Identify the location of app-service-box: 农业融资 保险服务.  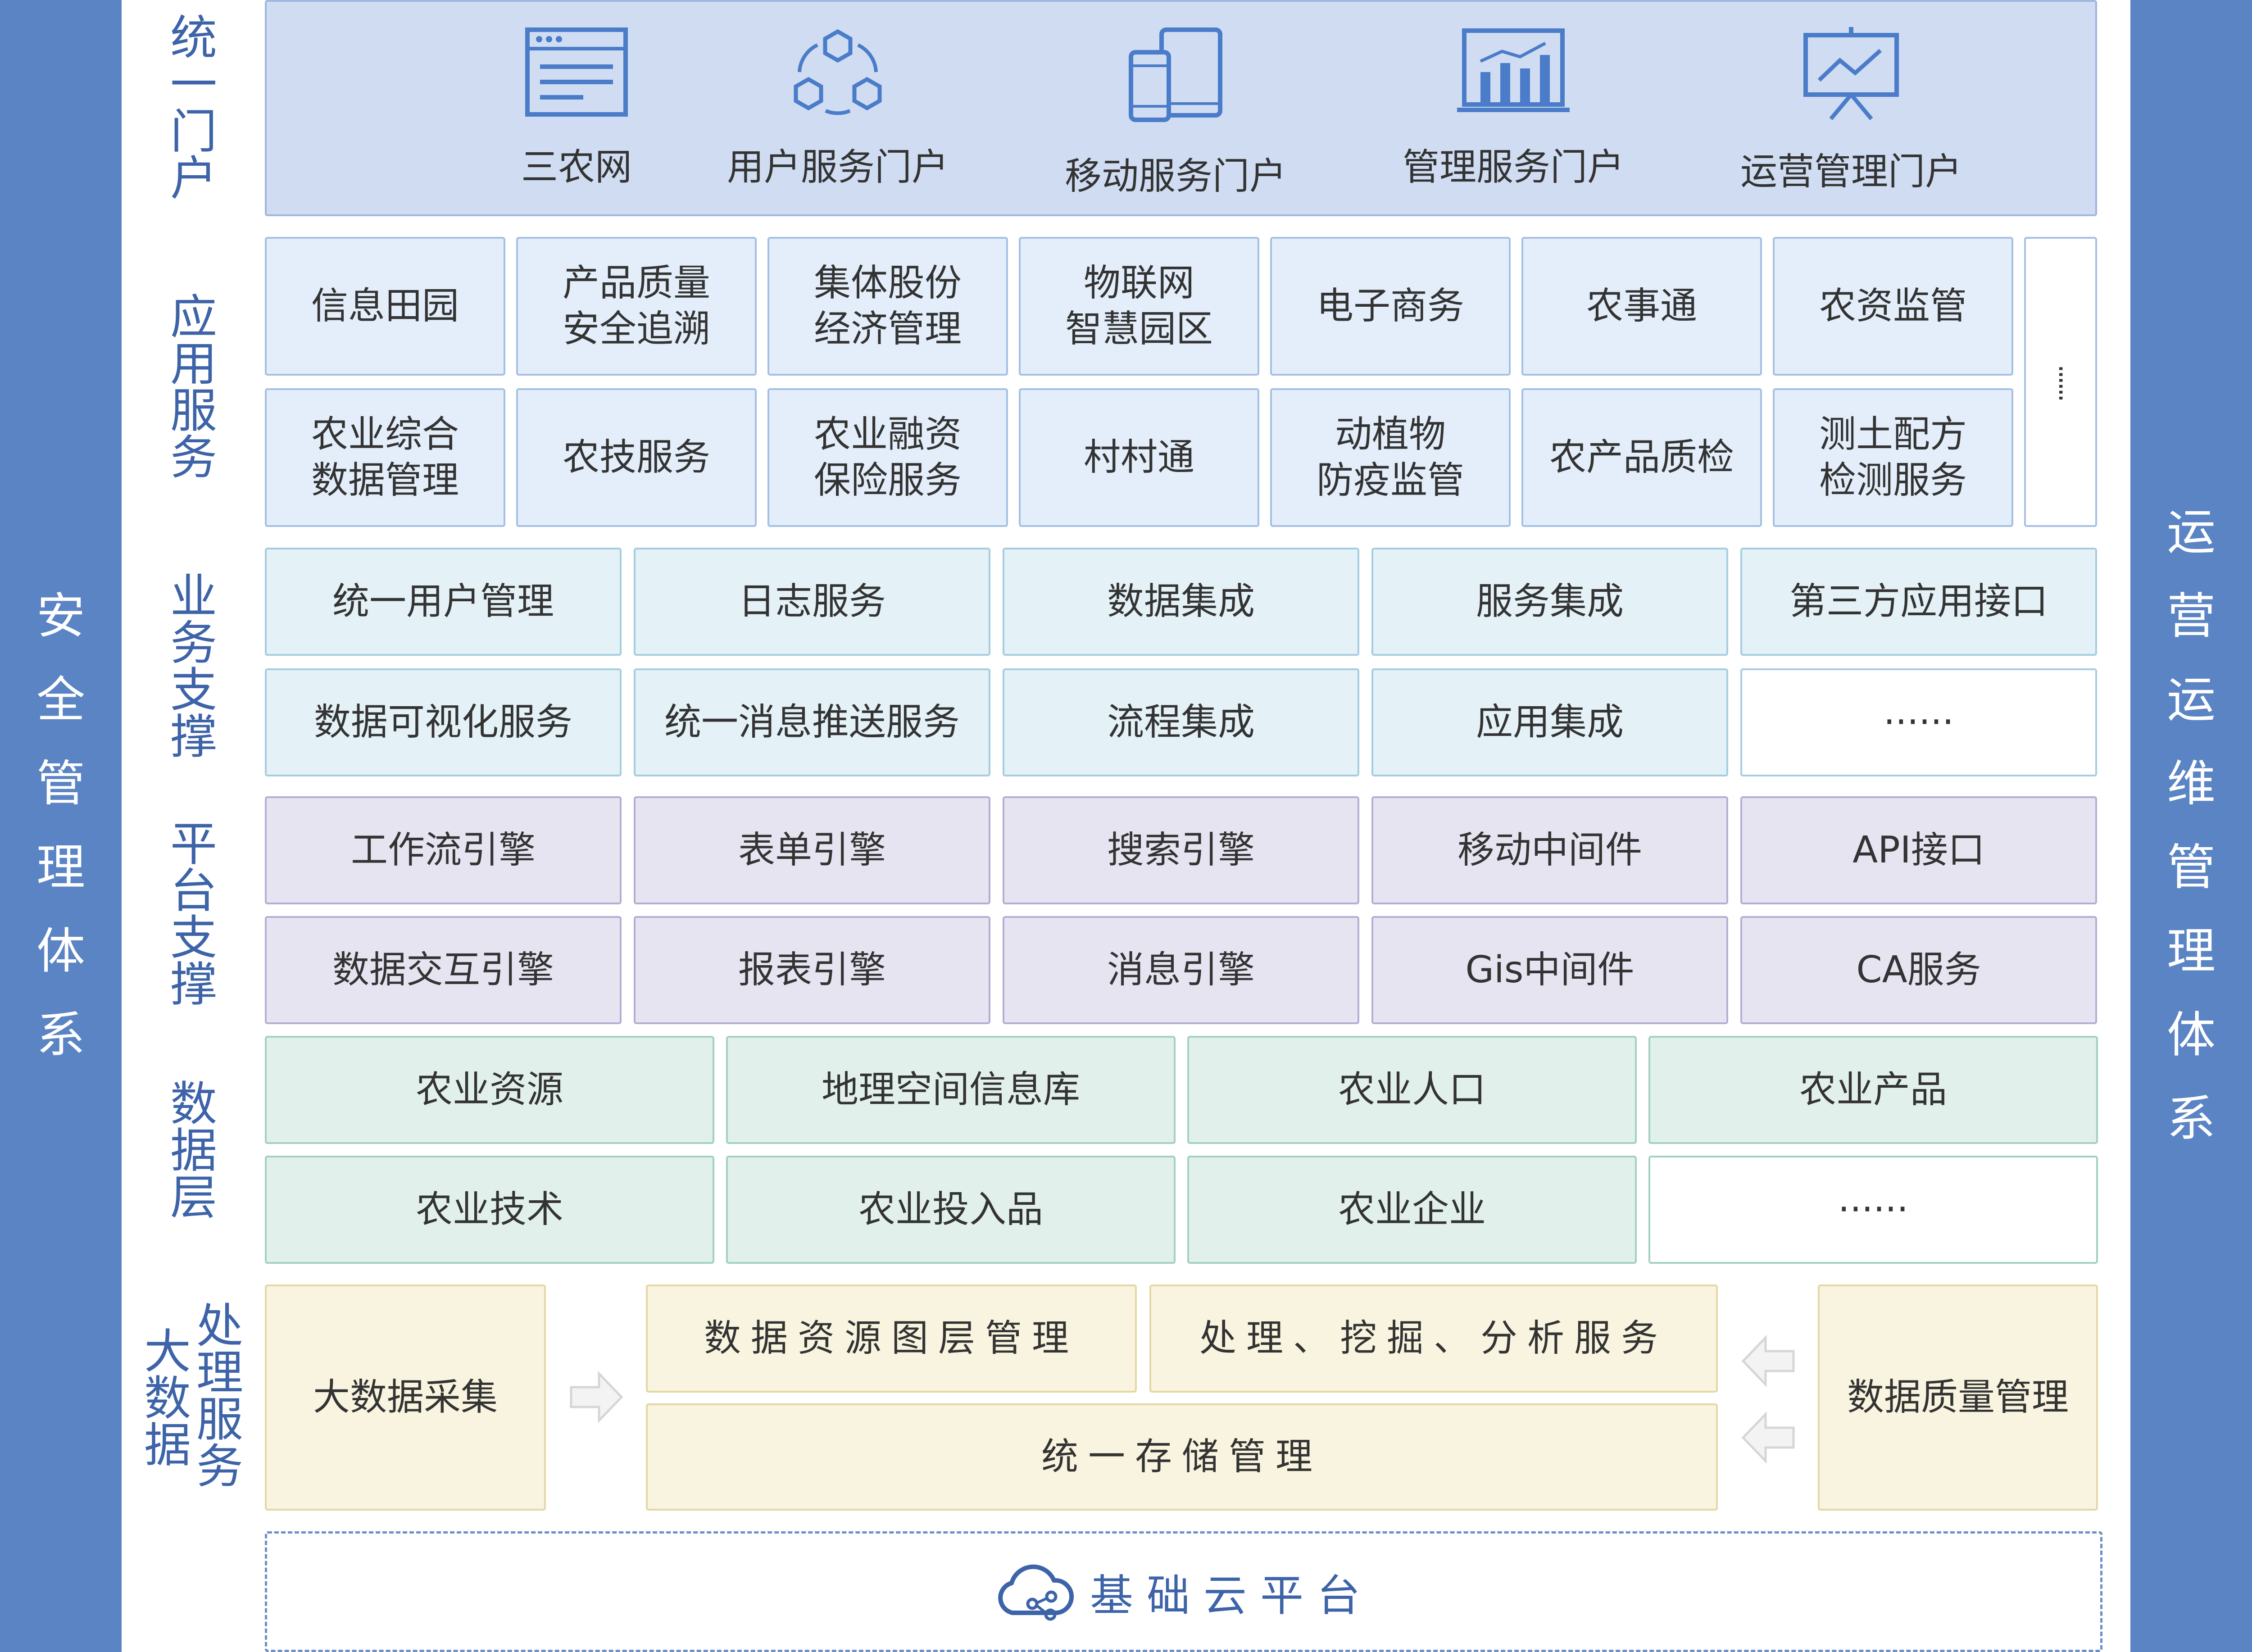
(887, 457).